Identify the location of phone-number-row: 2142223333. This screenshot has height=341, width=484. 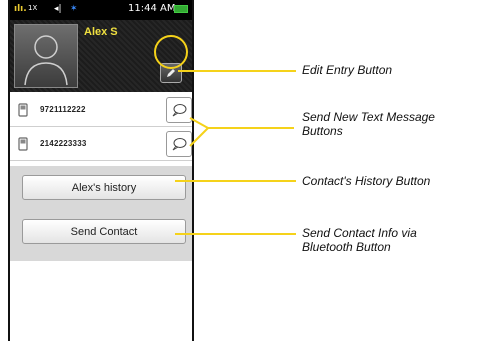
(101, 144).